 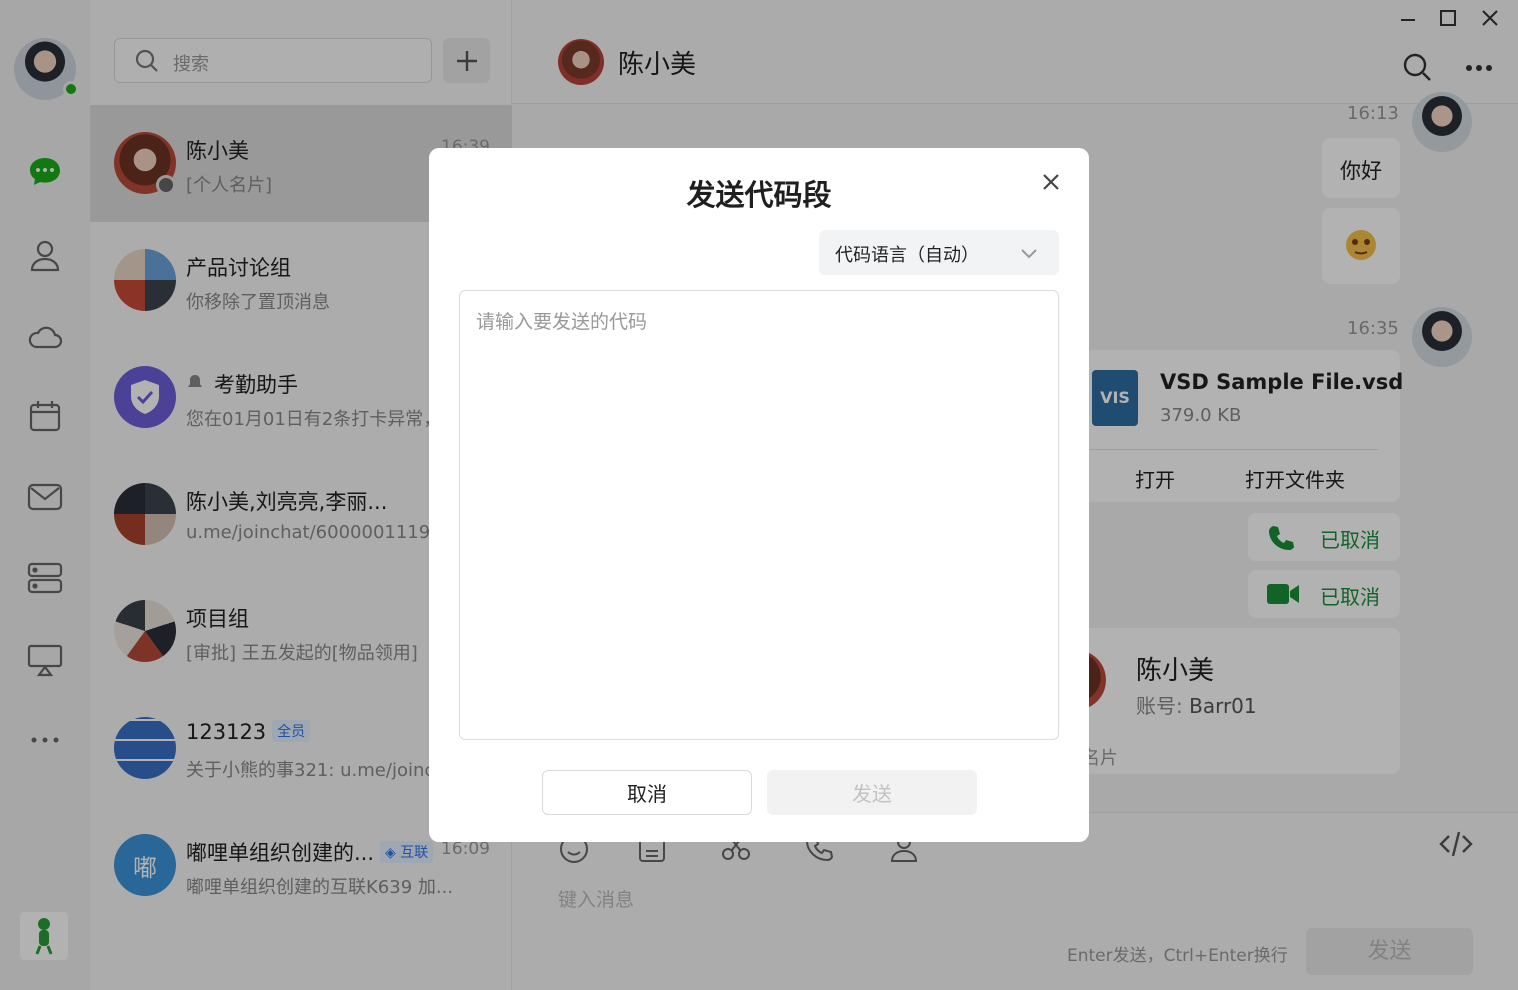 I want to click on dialog-title: 发送代码段, so click(x=759, y=195).